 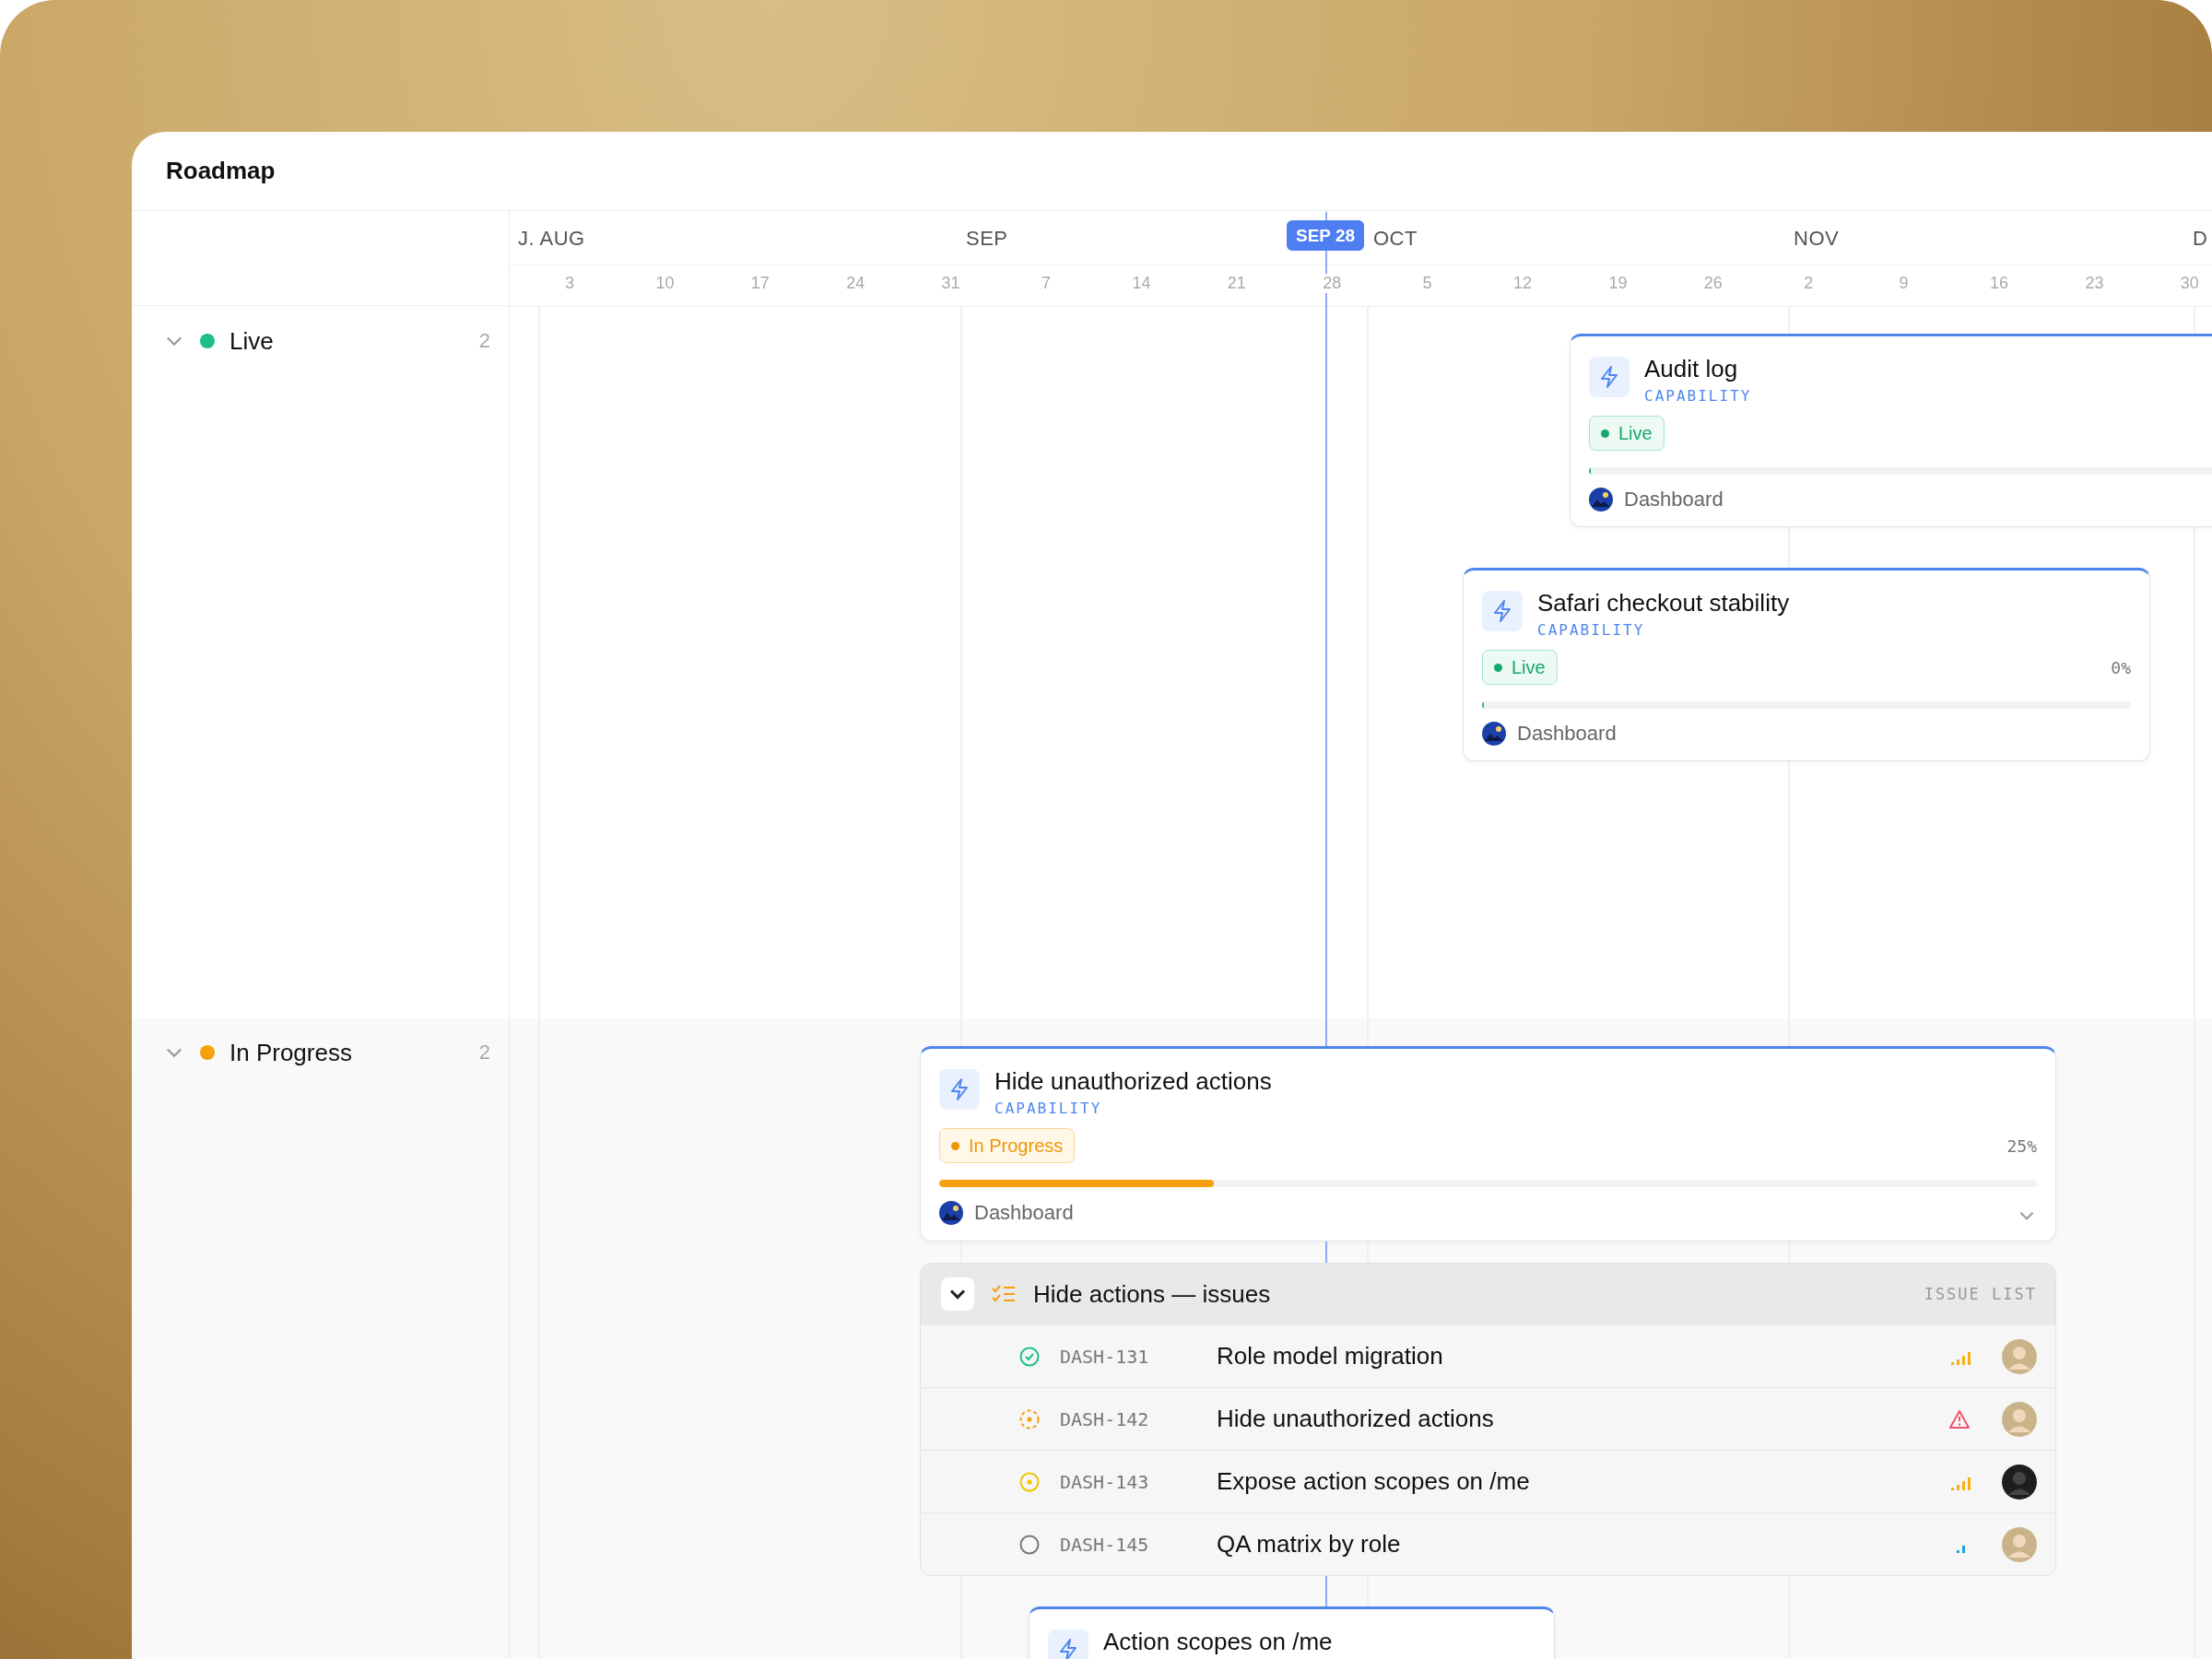 I want to click on day-label: 10, so click(x=665, y=283).